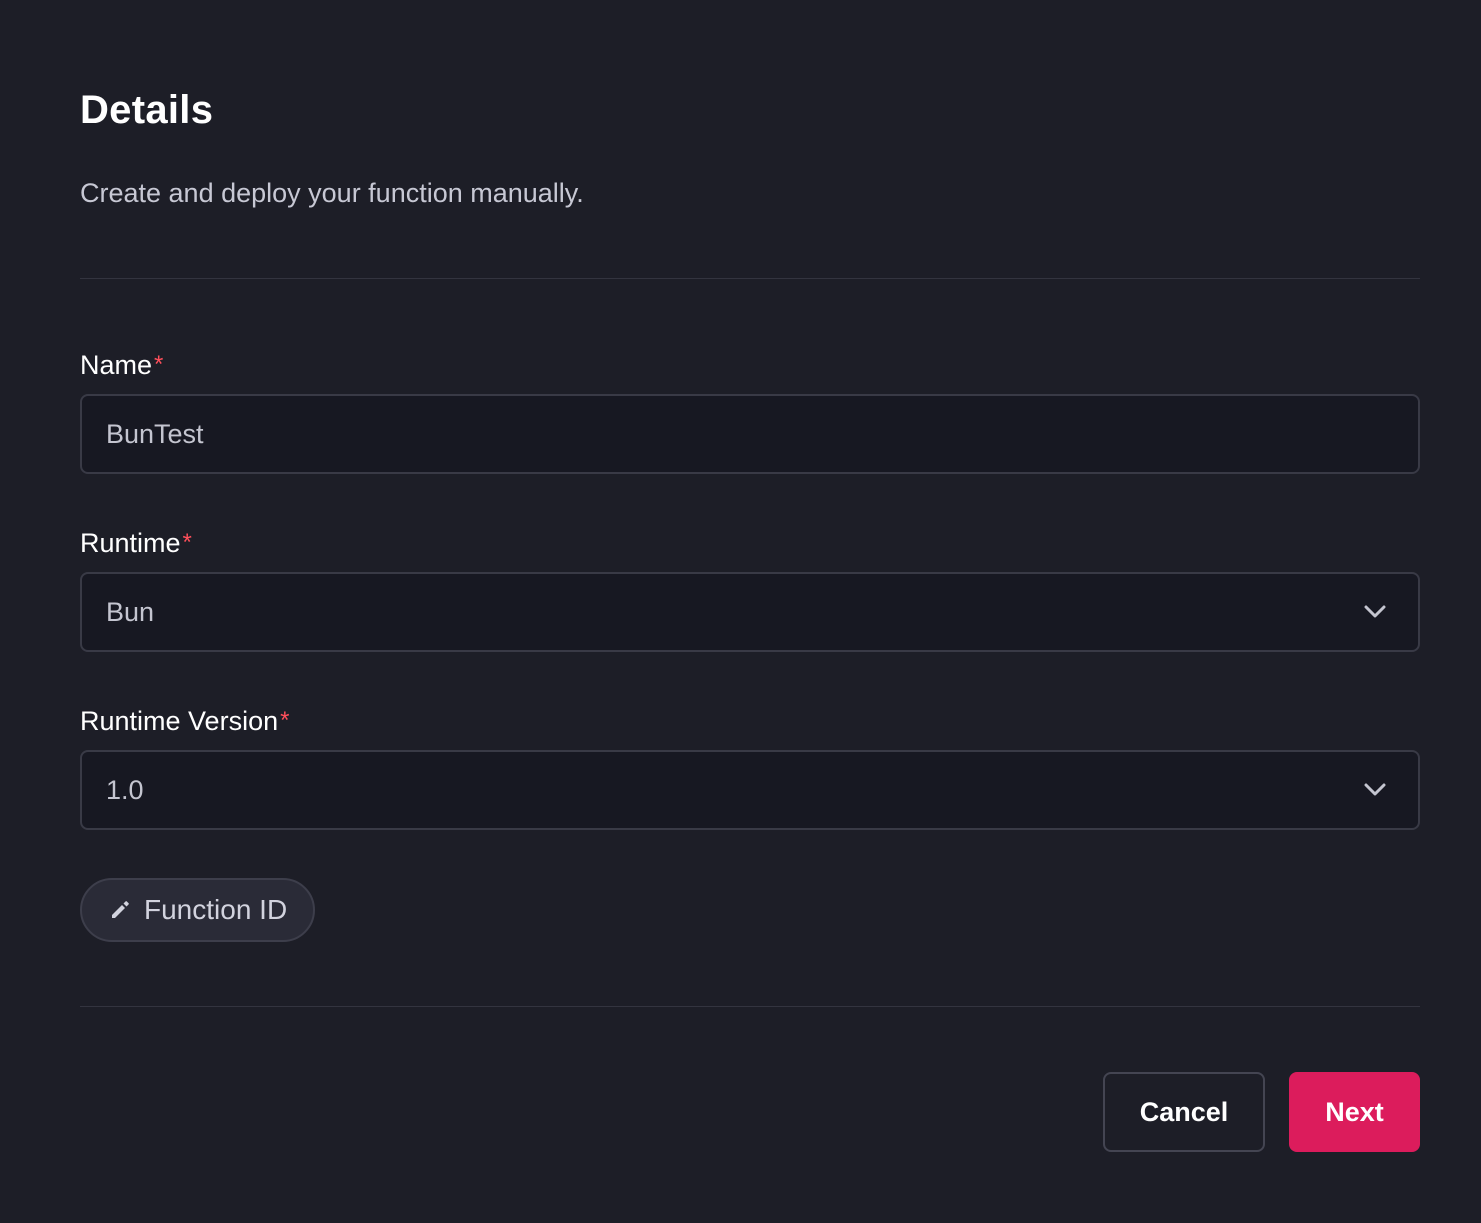  What do you see at coordinates (1354, 1112) in the screenshot?
I see `next-button: Next` at bounding box center [1354, 1112].